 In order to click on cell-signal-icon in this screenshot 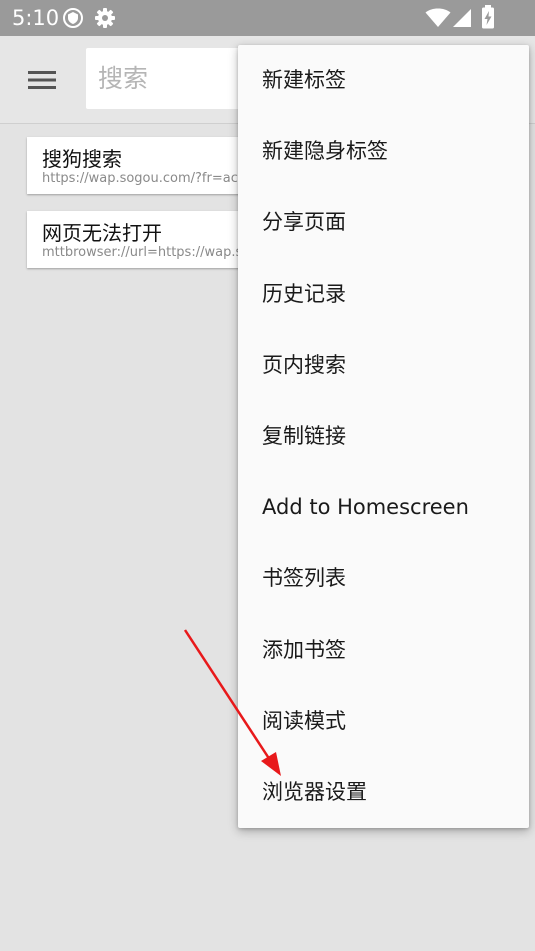, I will do `click(462, 20)`.